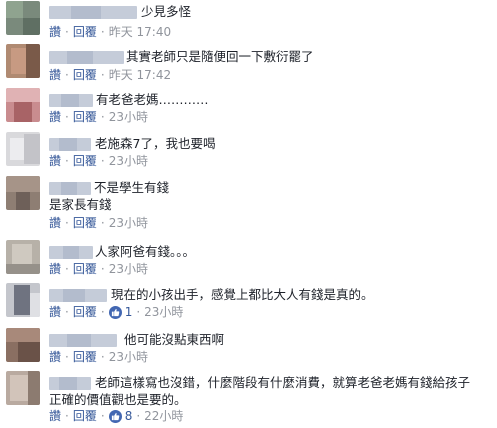  Describe the element at coordinates (220, 56) in the screenshot. I see `comment-text: 其實老師只是隨便回一下敷衍罷了` at that location.